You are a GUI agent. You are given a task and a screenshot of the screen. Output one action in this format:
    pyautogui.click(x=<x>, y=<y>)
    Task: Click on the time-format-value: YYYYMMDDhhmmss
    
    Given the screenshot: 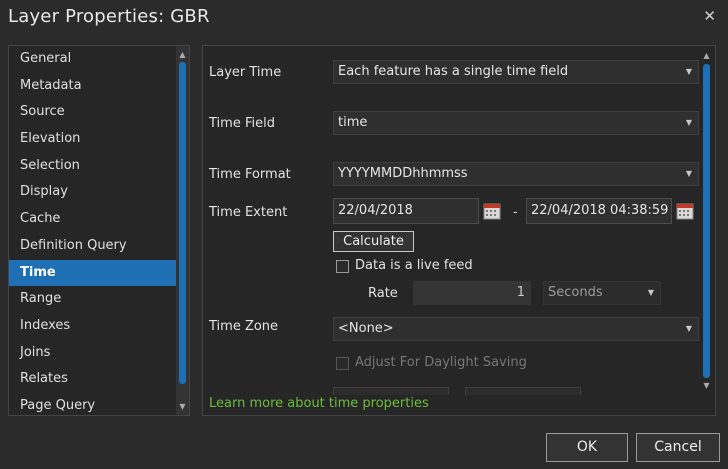 What is the action you would take?
    pyautogui.click(x=403, y=173)
    